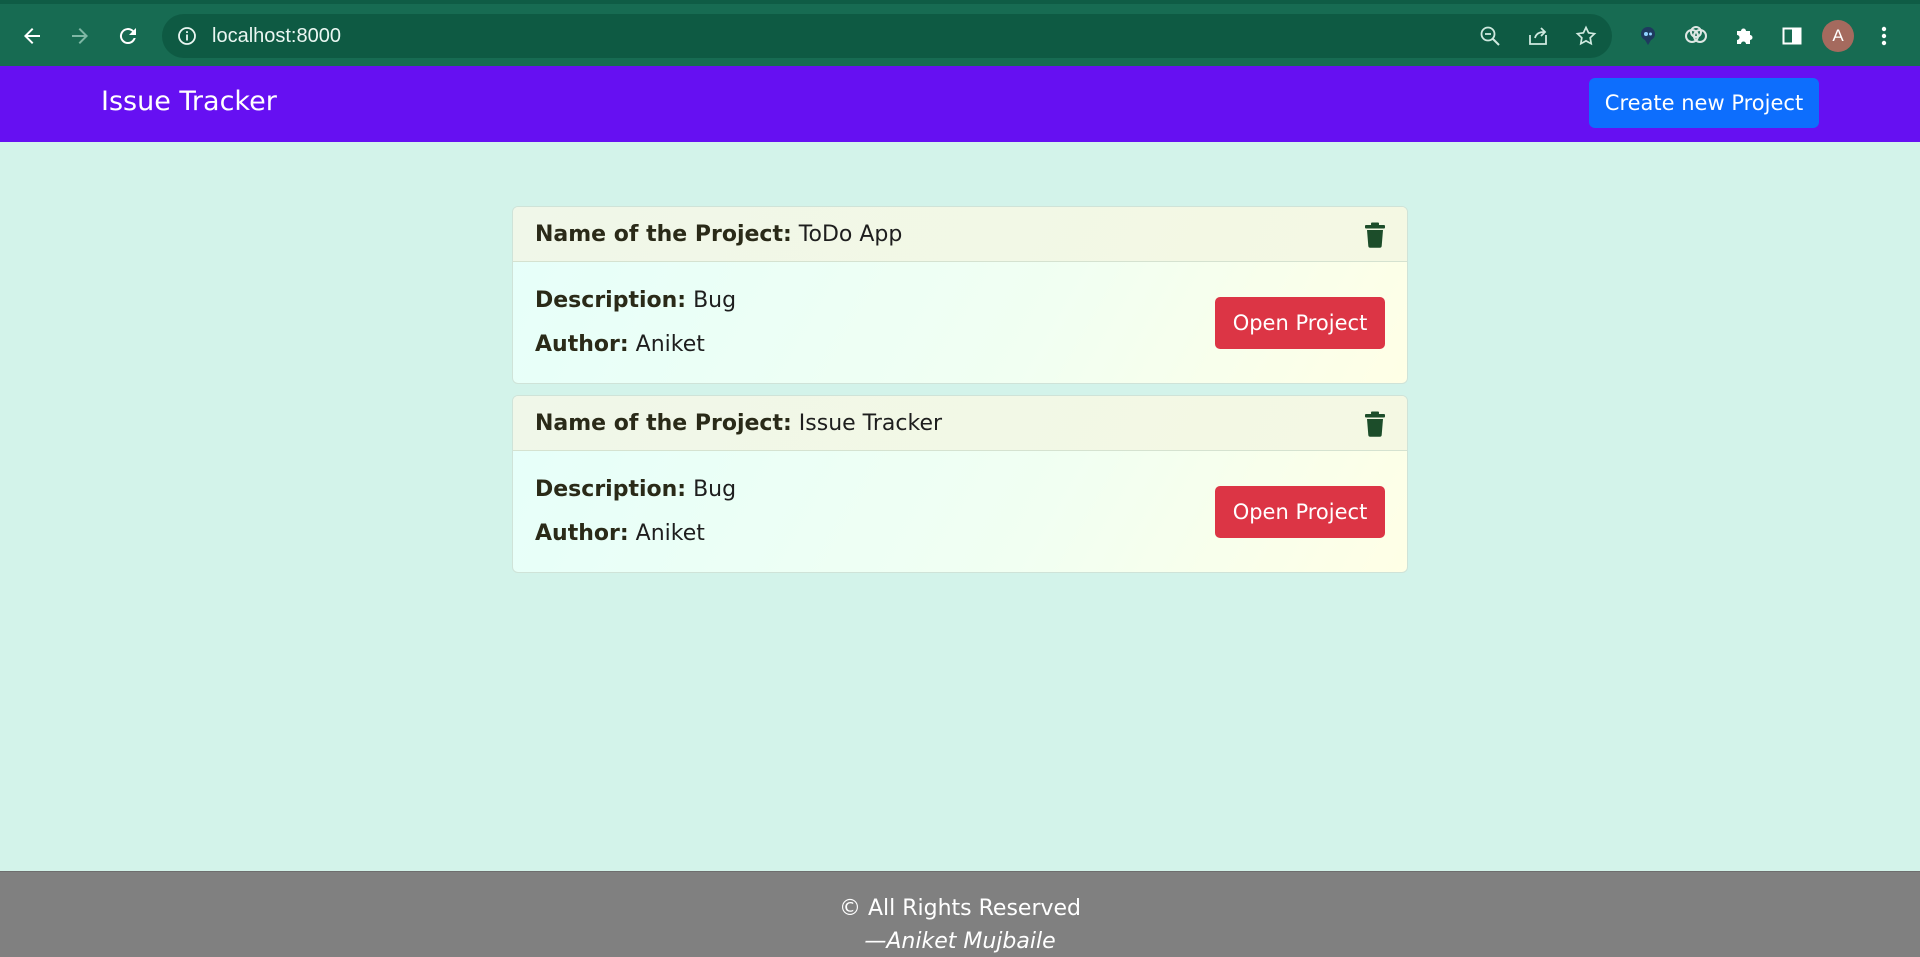 This screenshot has height=957, width=1920. Describe the element at coordinates (187, 36) in the screenshot. I see `info-icon` at that location.